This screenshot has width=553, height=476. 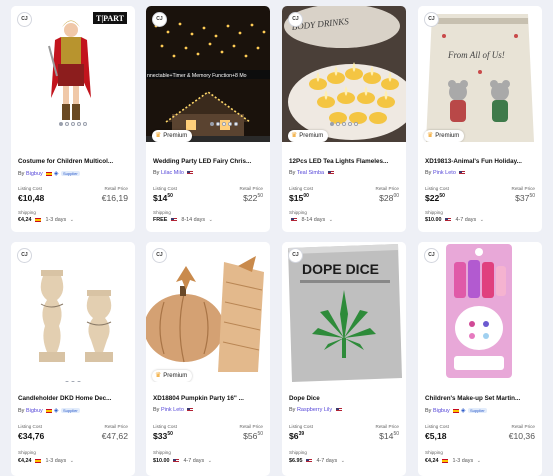 What do you see at coordinates (163, 436) in the screenshot?
I see `listing-cost: $3350` at bounding box center [163, 436].